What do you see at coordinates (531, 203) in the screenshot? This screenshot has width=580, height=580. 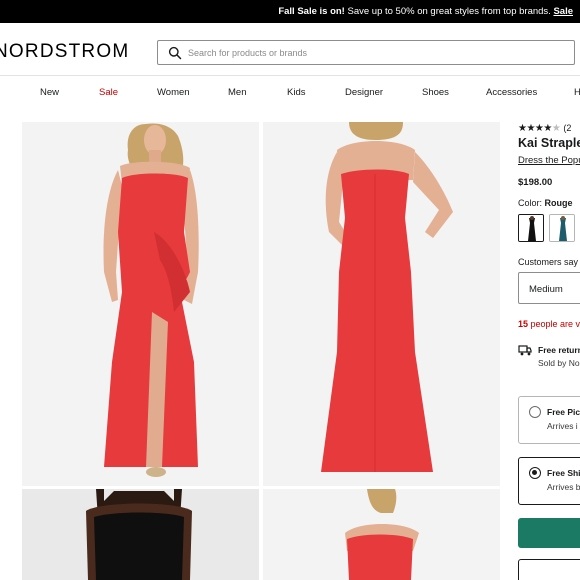 I see `color-label-text: Color:` at bounding box center [531, 203].